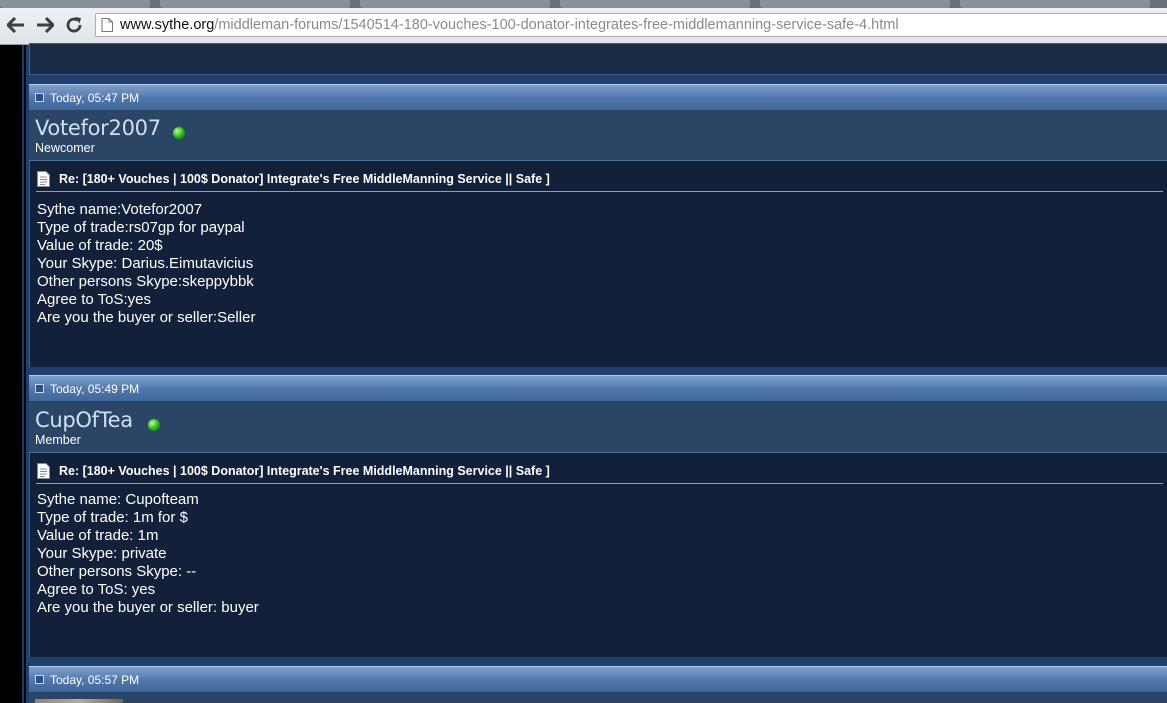  Describe the element at coordinates (598, 388) in the screenshot. I see `post-date-band: Today, 05:49 PM` at that location.